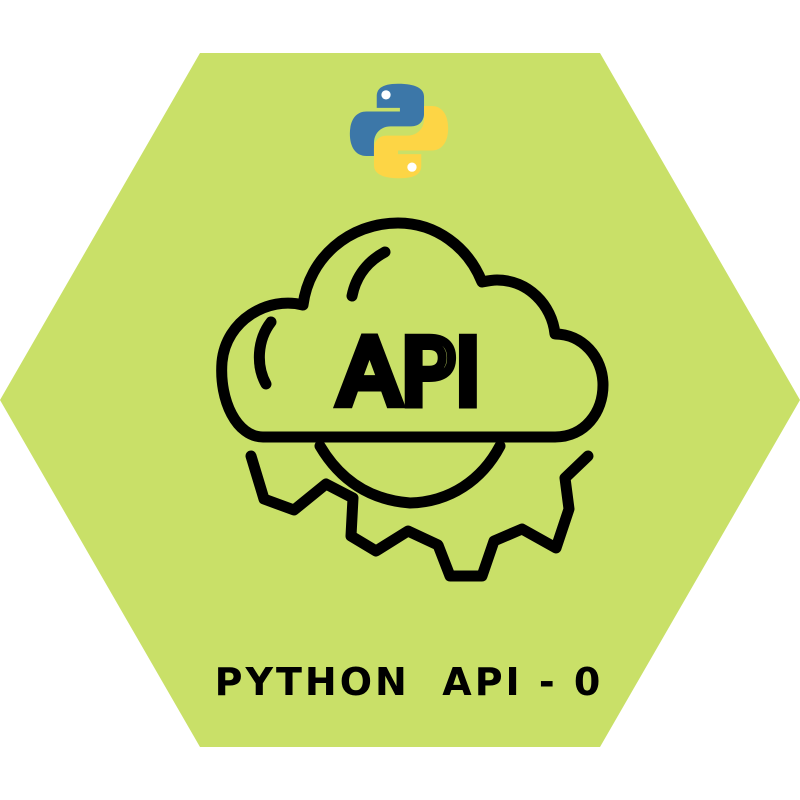 The image size is (800, 800). I want to click on badge-title: PYTHON API - 0, so click(409, 682).